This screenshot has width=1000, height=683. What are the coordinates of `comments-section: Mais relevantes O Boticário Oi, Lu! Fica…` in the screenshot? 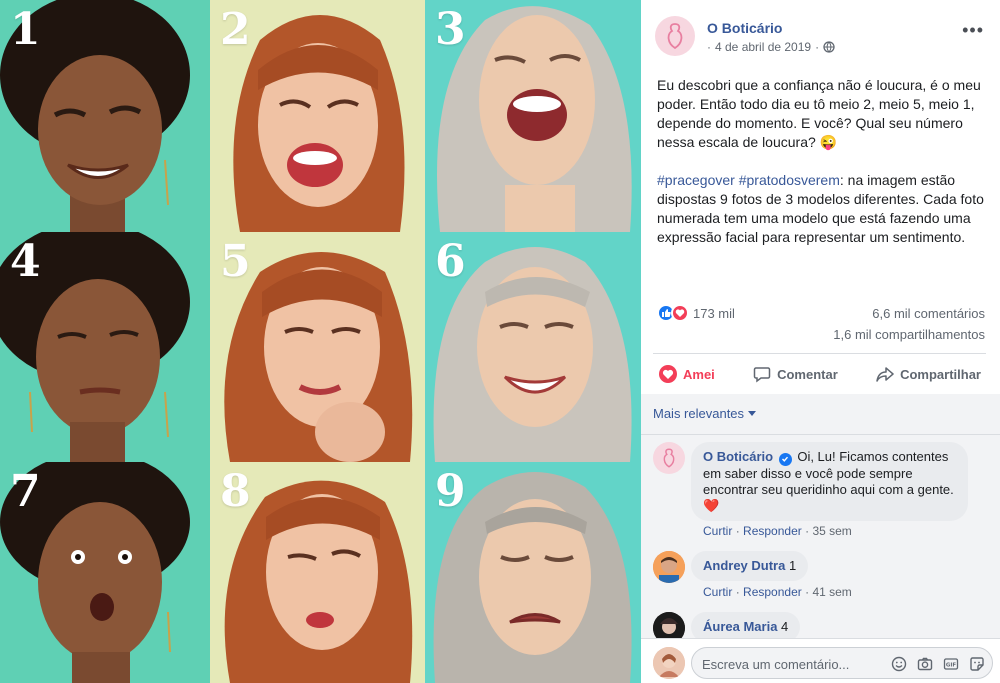 It's located at (820, 519).